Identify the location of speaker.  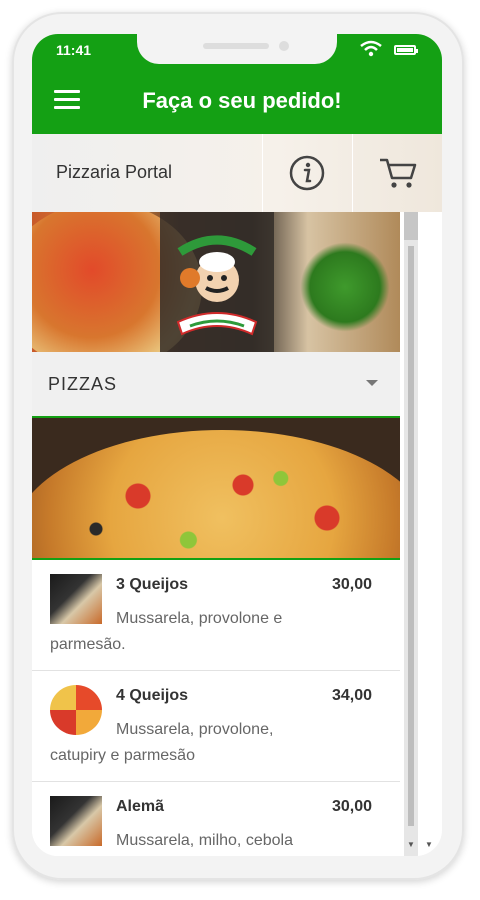
(236, 46).